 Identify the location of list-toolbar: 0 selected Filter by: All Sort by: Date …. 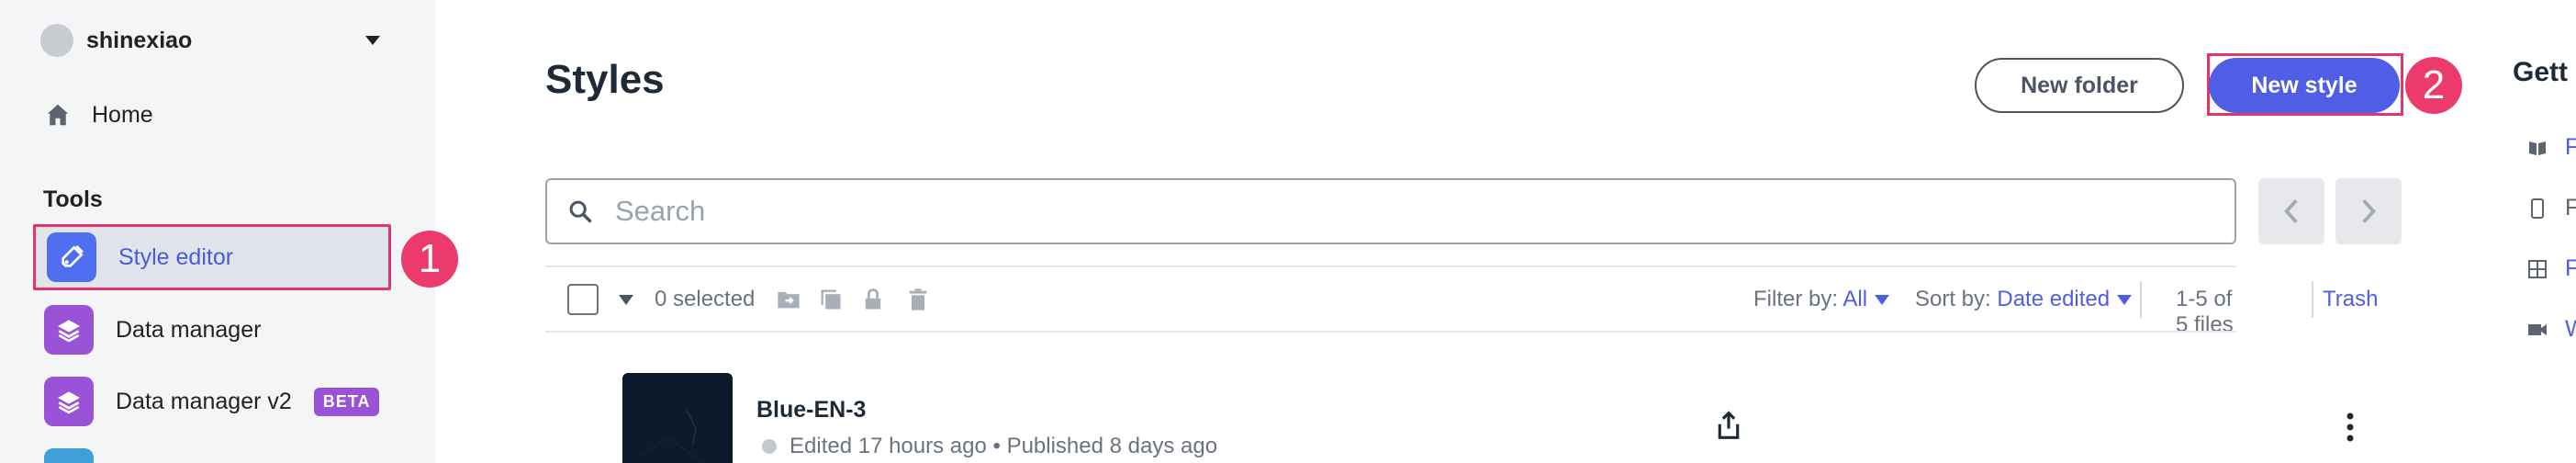
(1461, 306).